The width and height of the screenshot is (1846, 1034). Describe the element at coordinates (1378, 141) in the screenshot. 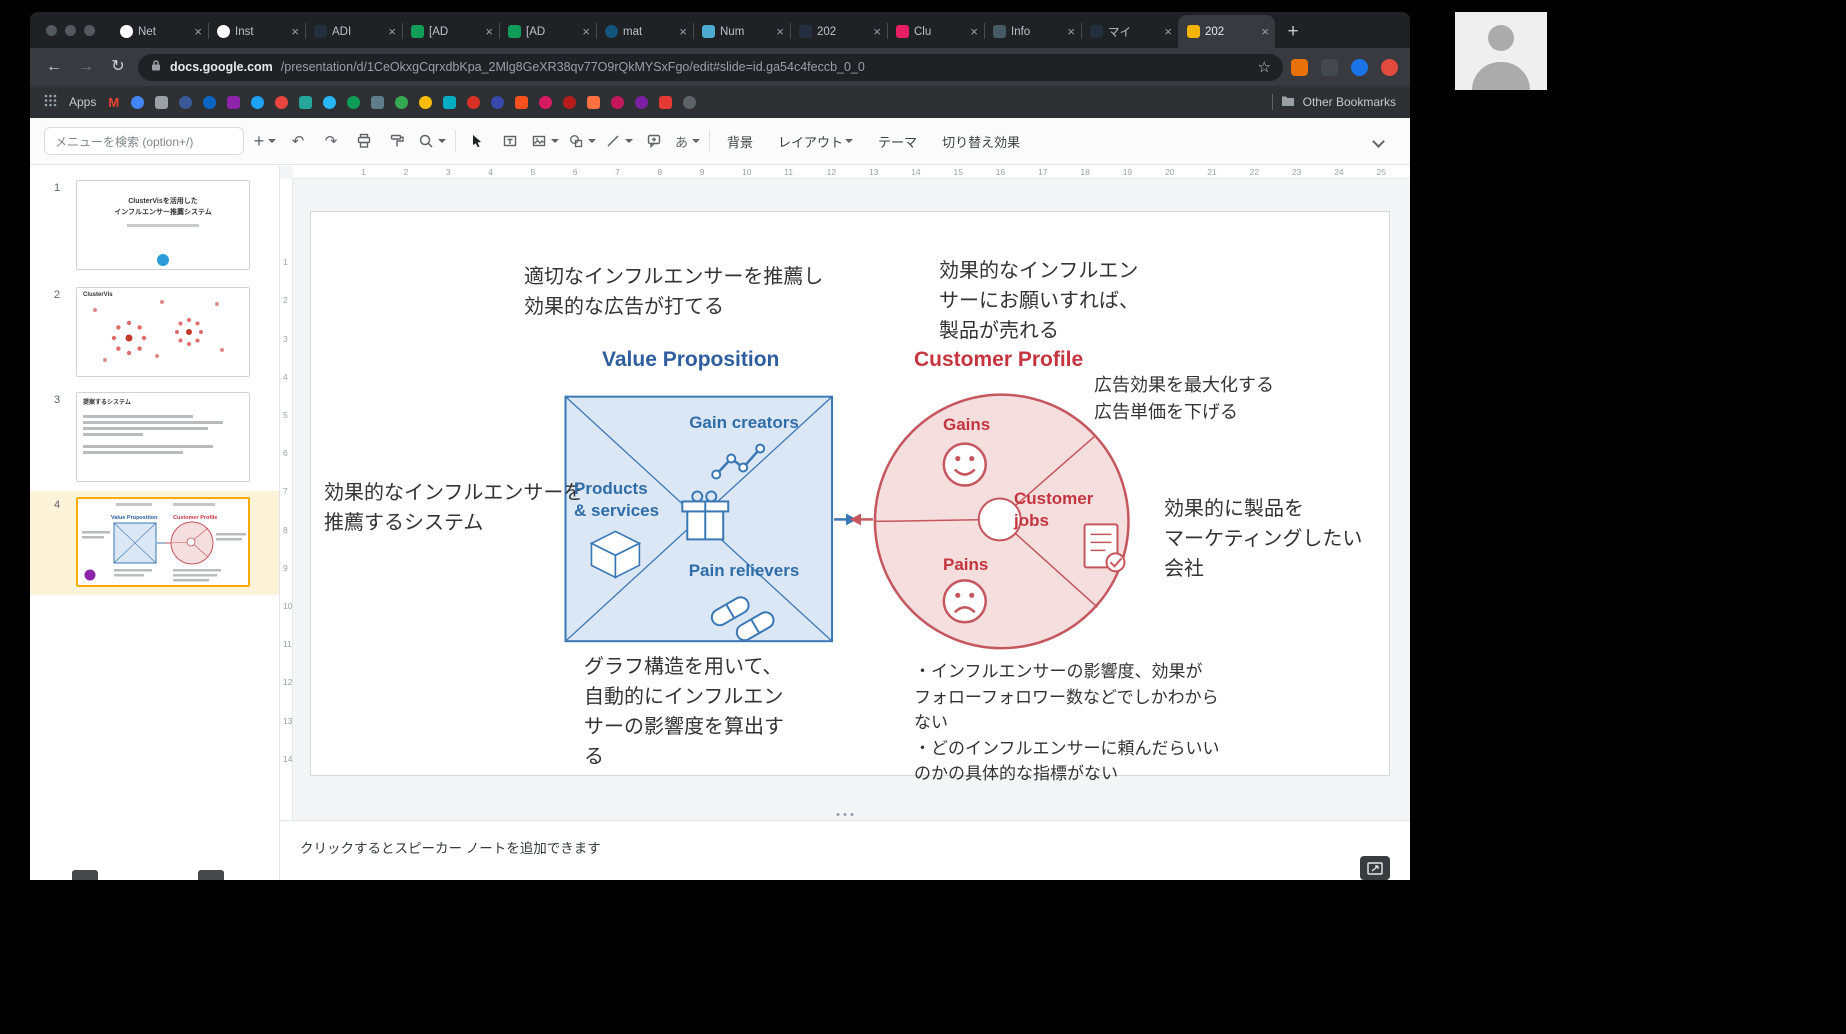

I see `hide-menus-button` at that location.